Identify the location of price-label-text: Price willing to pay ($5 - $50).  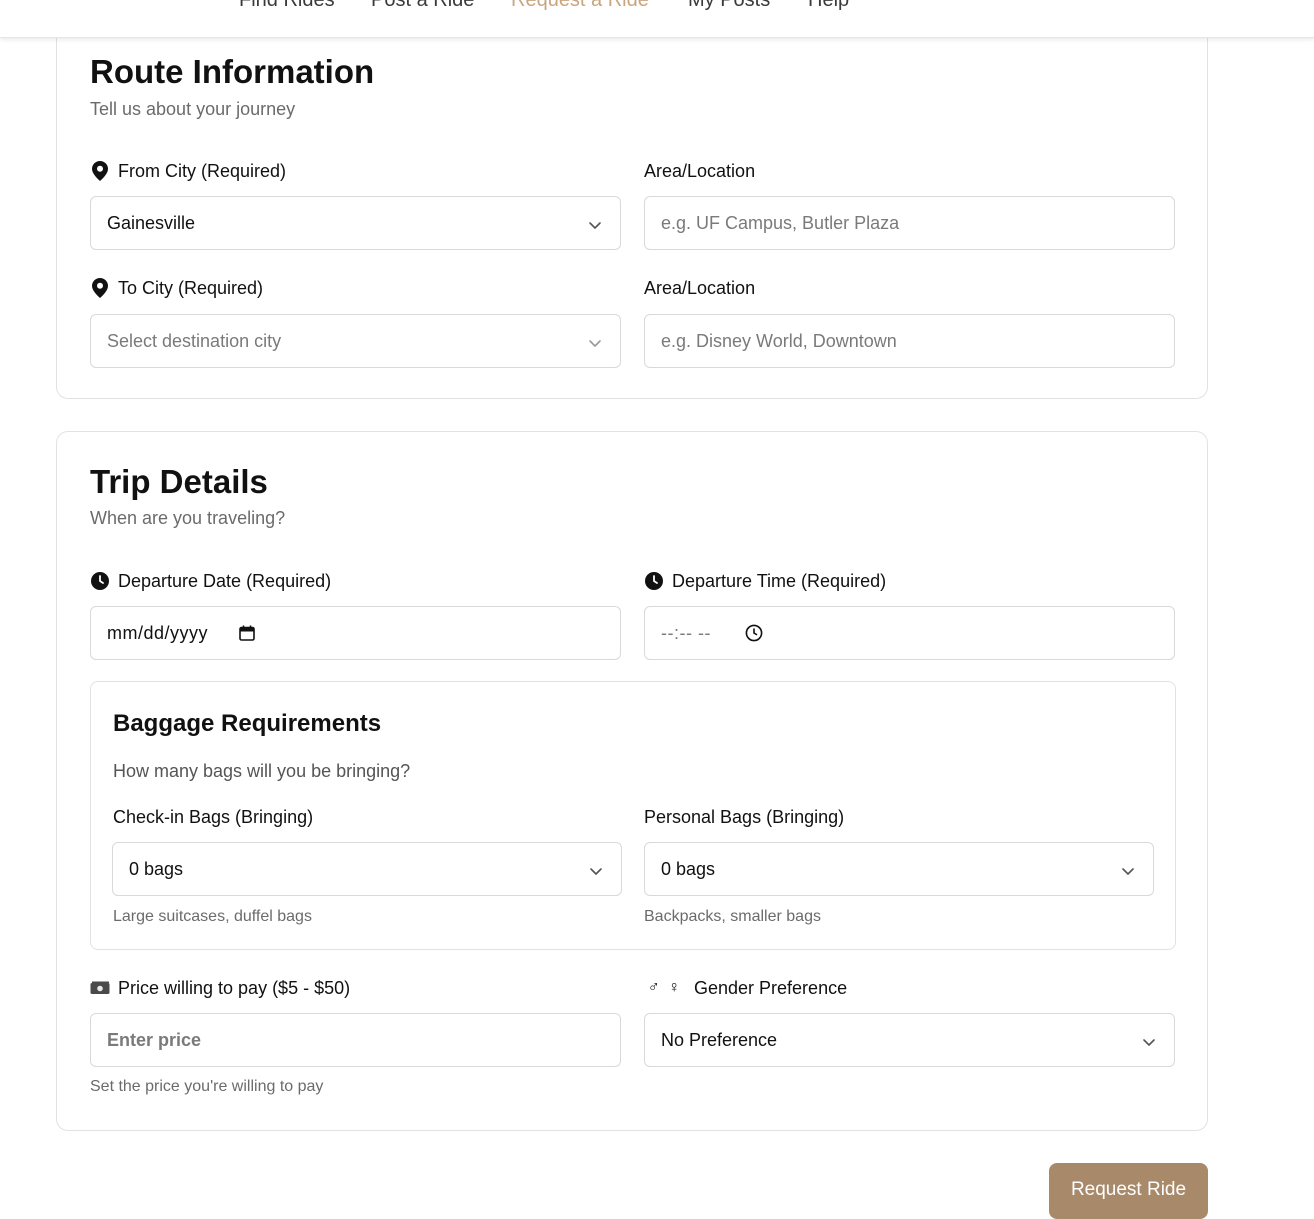
(234, 988).